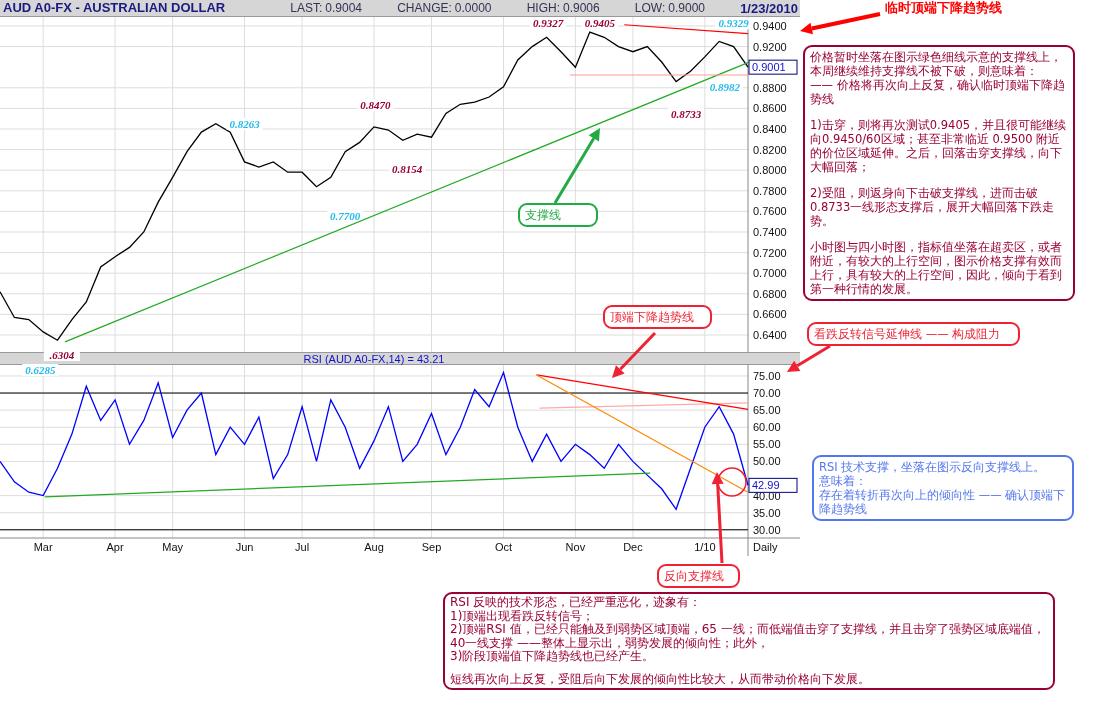  Describe the element at coordinates (770, 273) in the screenshot. I see `axis-label: 0.7000` at that location.